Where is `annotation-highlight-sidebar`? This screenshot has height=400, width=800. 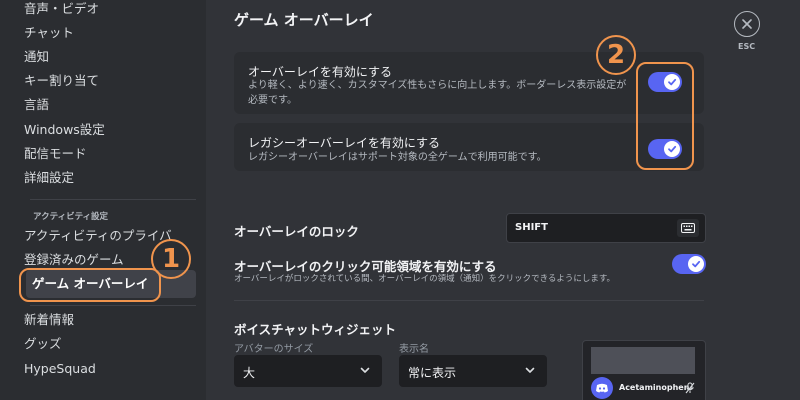
annotation-highlight-sidebar is located at coordinates (90, 285).